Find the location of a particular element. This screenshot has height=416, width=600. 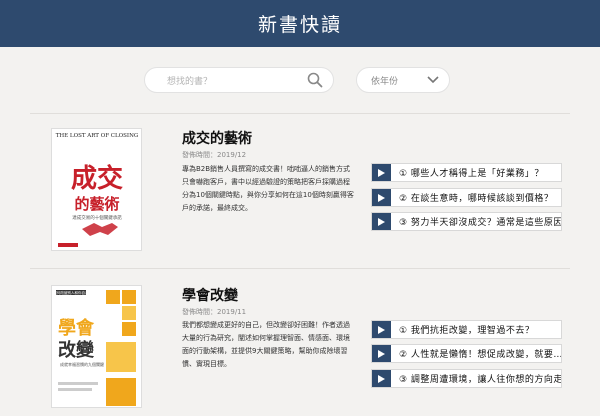

book-date: 發佈時間：2019/11 is located at coordinates (214, 312).